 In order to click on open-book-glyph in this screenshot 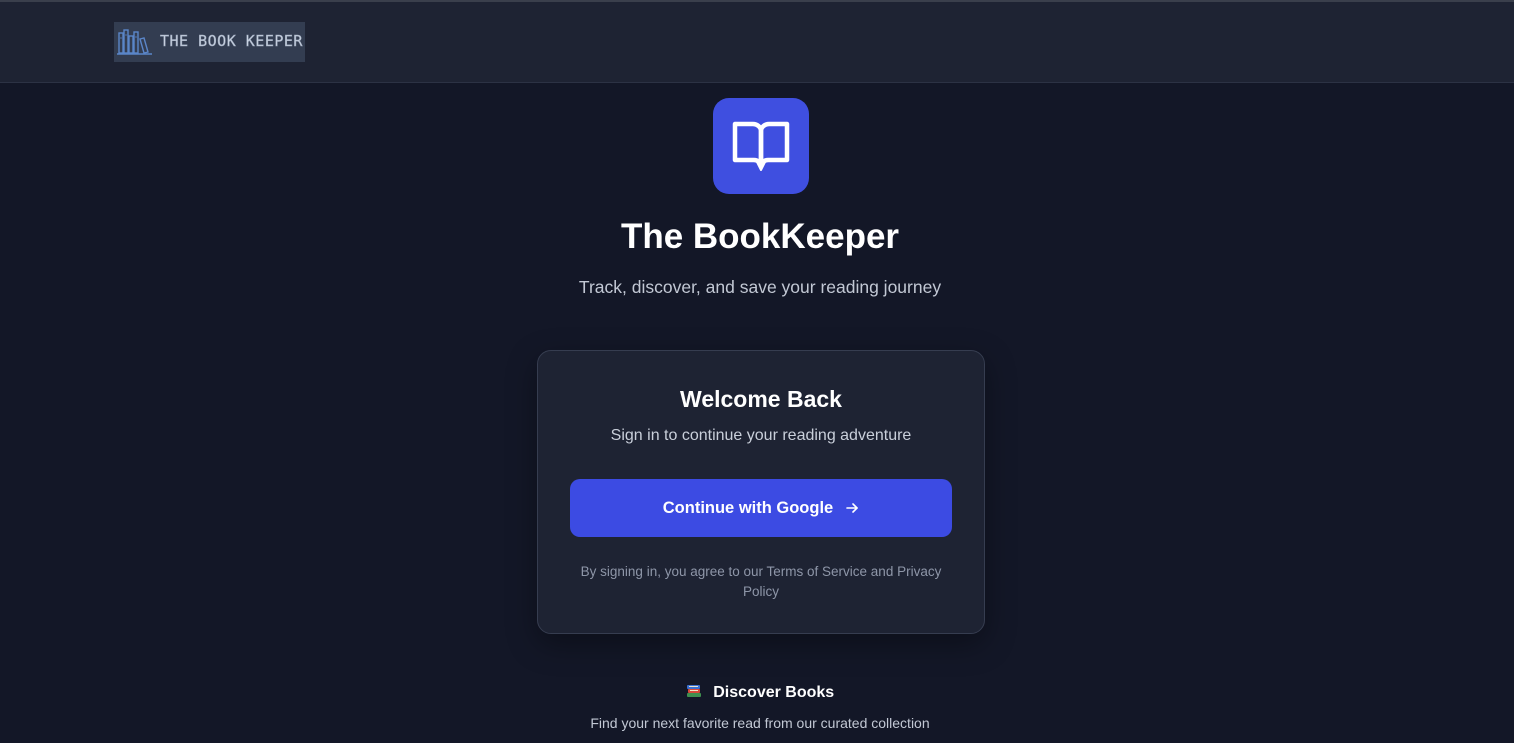, I will do `click(761, 146)`.